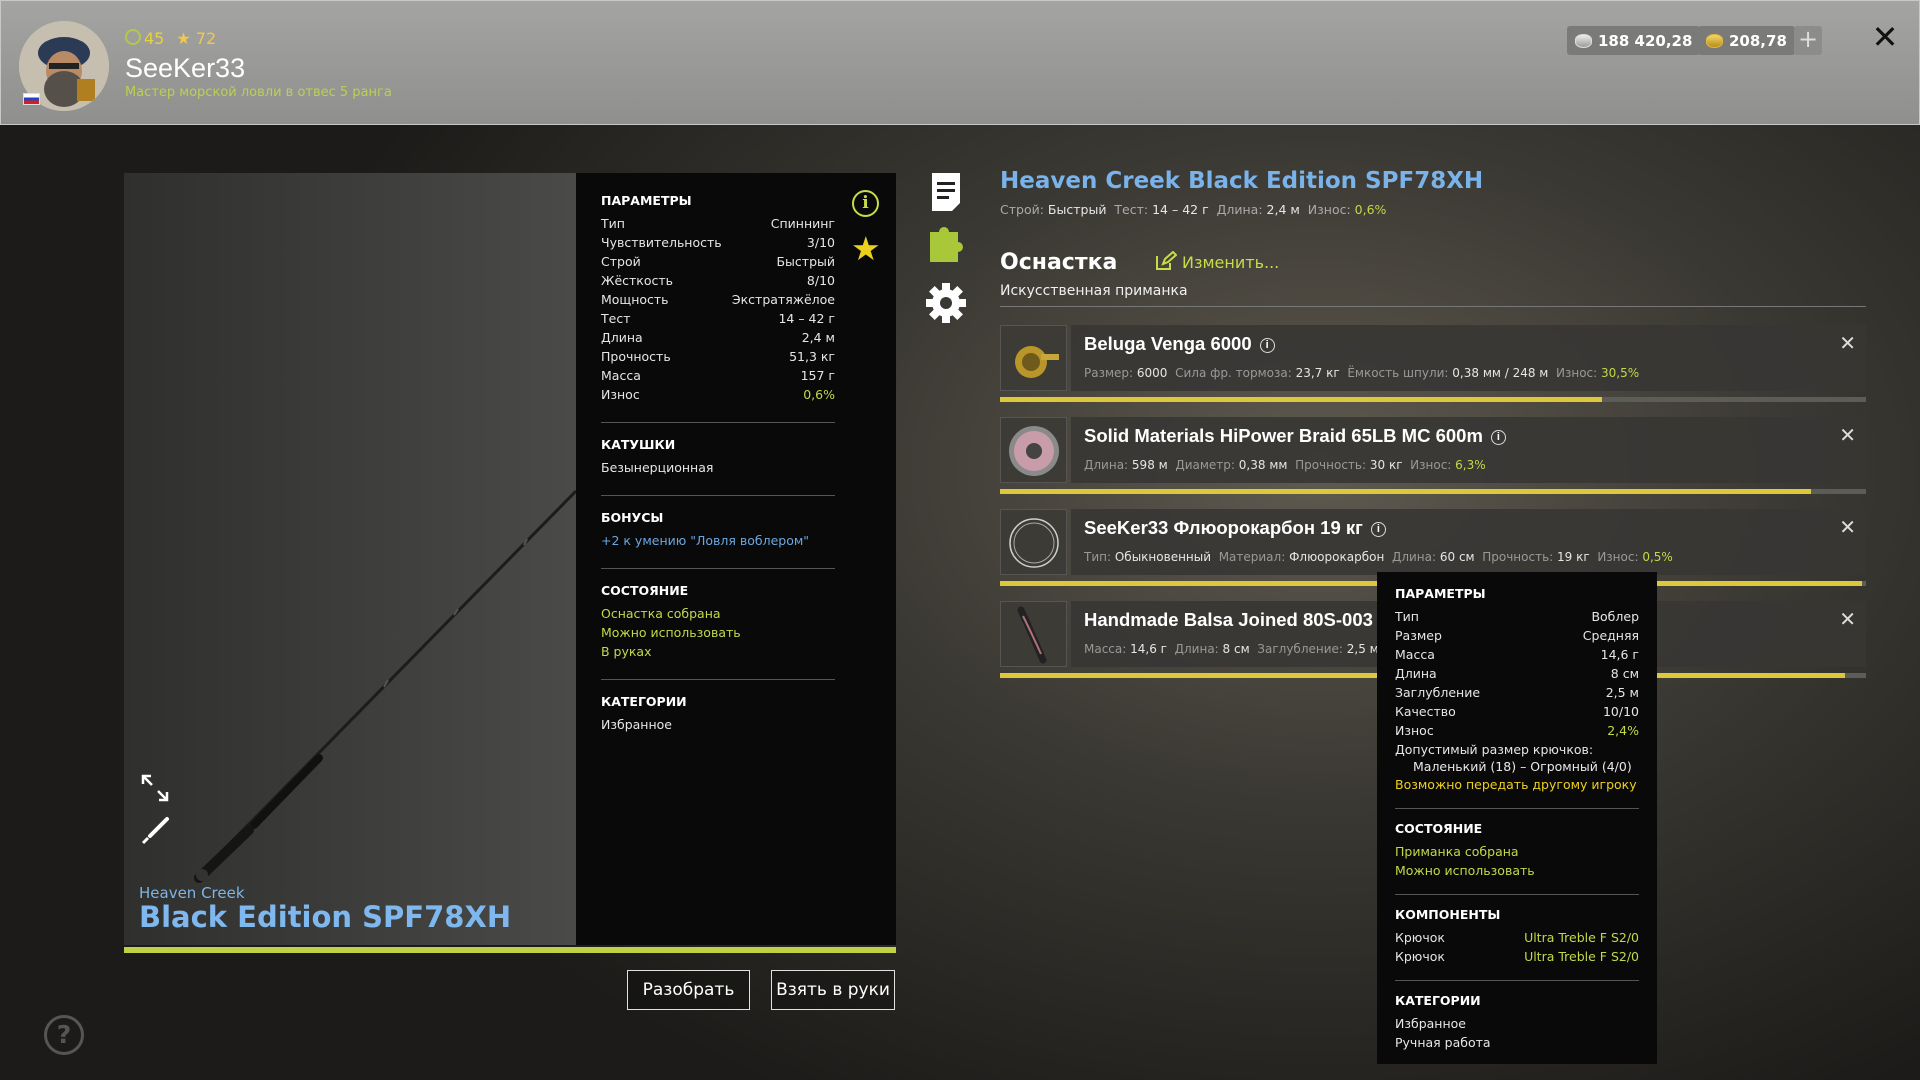 Image resolution: width=1920 pixels, height=1080 pixels. I want to click on card-stat-label: Износ:, so click(1577, 373).